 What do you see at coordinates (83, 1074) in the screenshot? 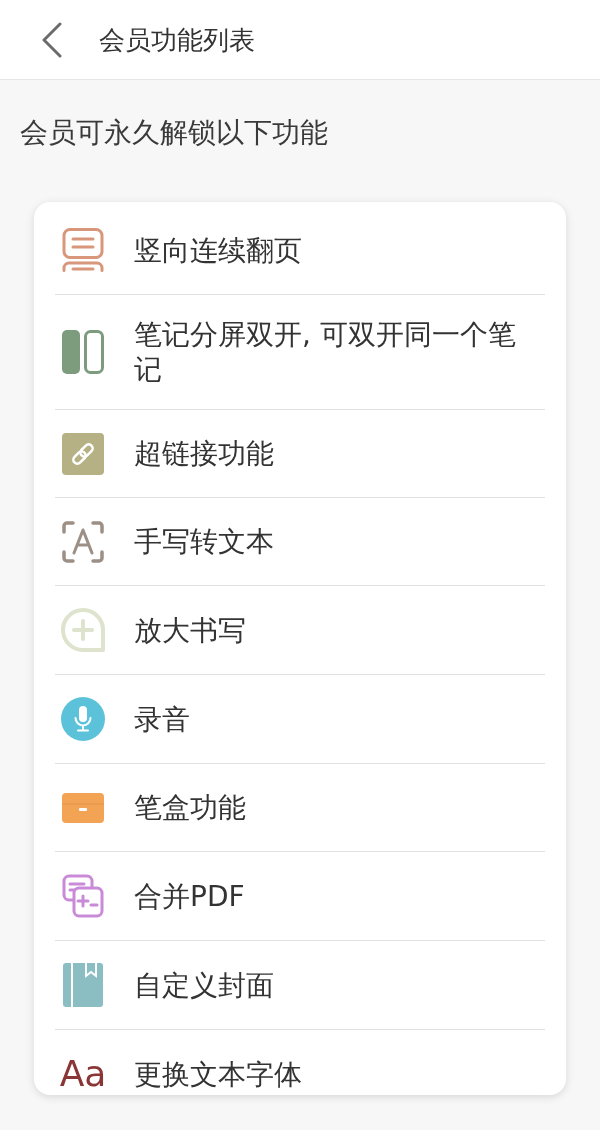
I see `font-icon: Aa` at bounding box center [83, 1074].